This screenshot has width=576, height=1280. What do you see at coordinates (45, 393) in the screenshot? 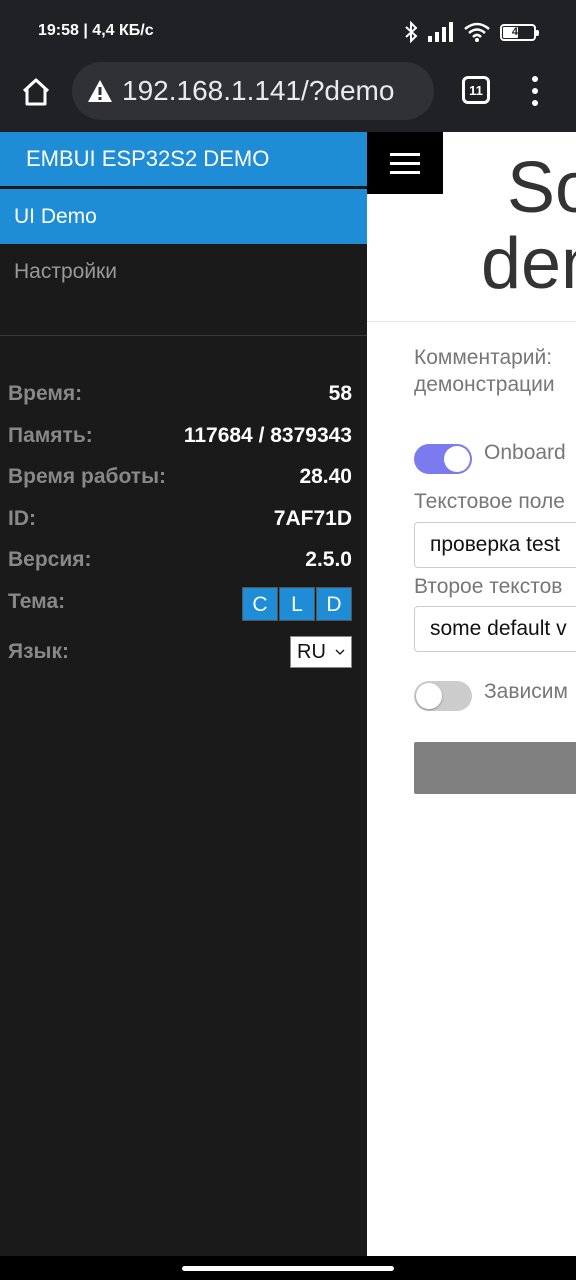
I see `stat-label: Время:` at bounding box center [45, 393].